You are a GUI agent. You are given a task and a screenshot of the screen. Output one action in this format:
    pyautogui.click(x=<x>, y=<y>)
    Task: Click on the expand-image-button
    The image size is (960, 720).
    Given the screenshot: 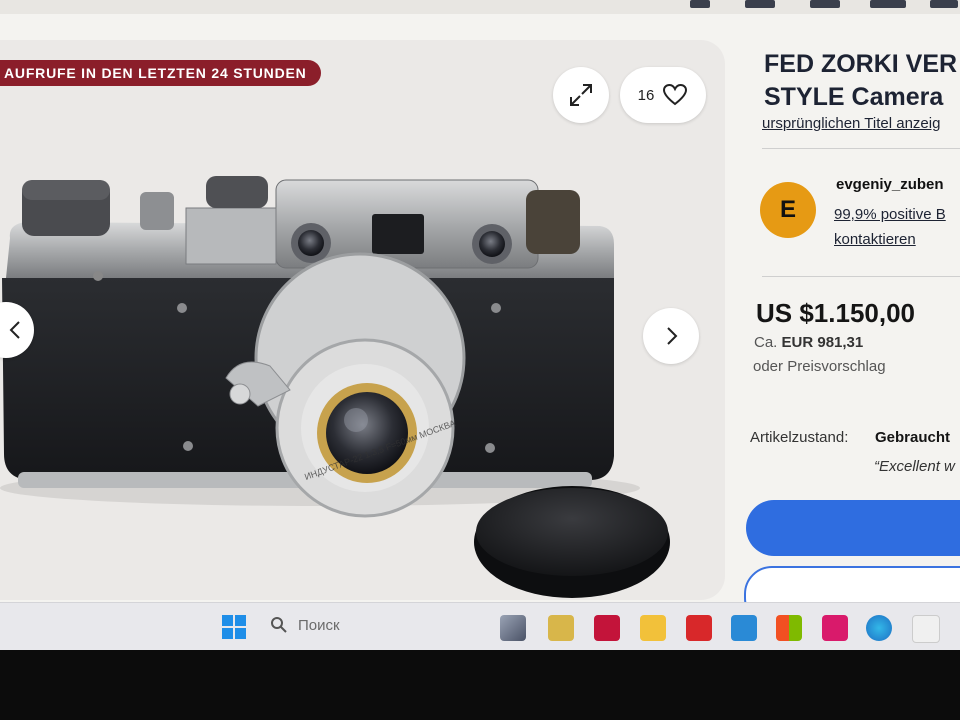 What is the action you would take?
    pyautogui.click(x=581, y=95)
    